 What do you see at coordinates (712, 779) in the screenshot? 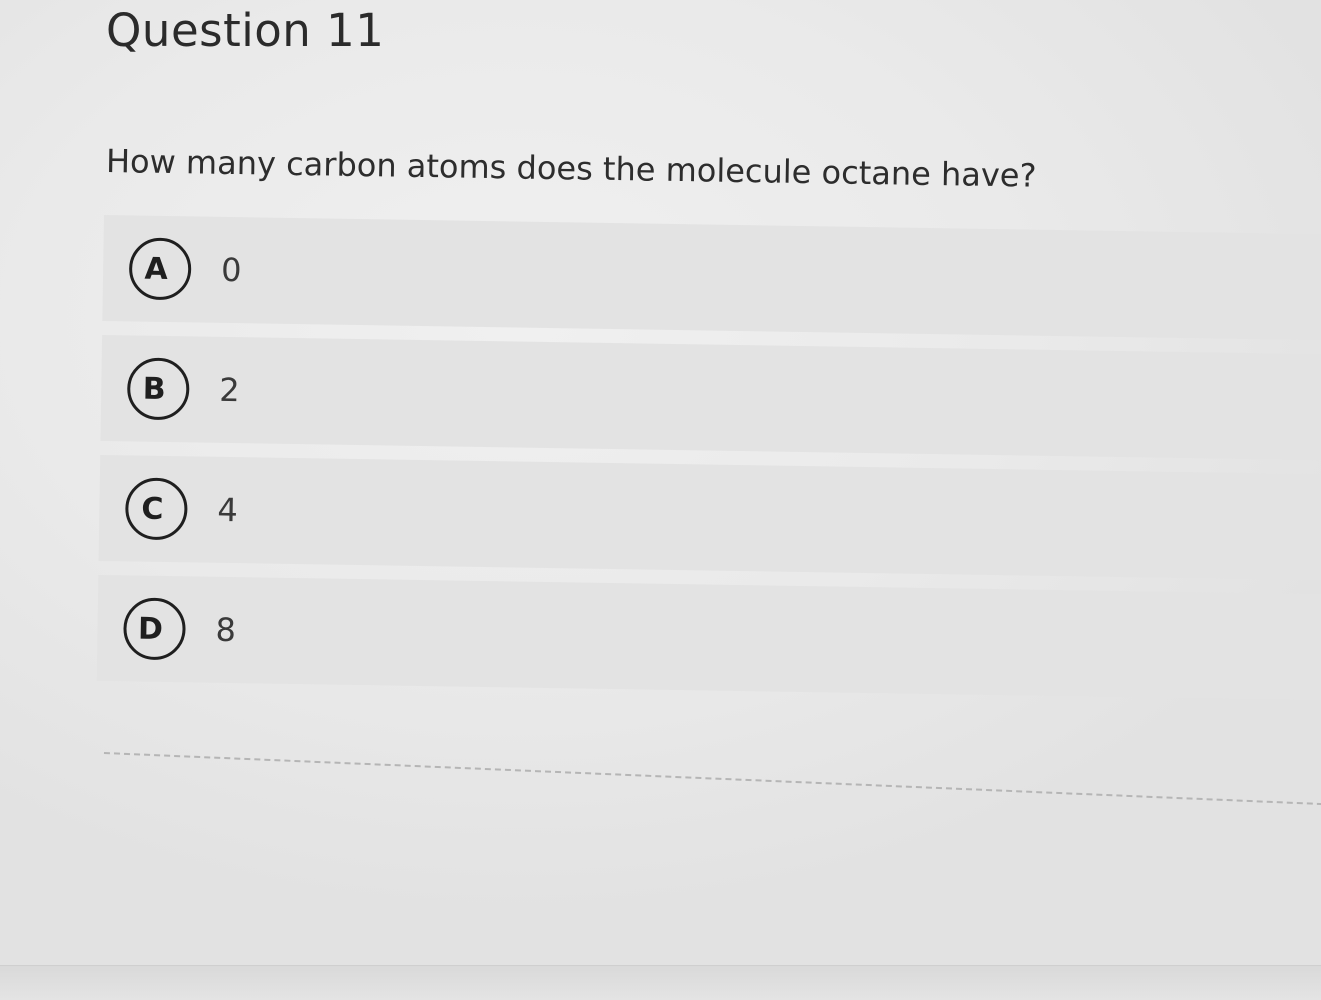
I see `section-divider` at bounding box center [712, 779].